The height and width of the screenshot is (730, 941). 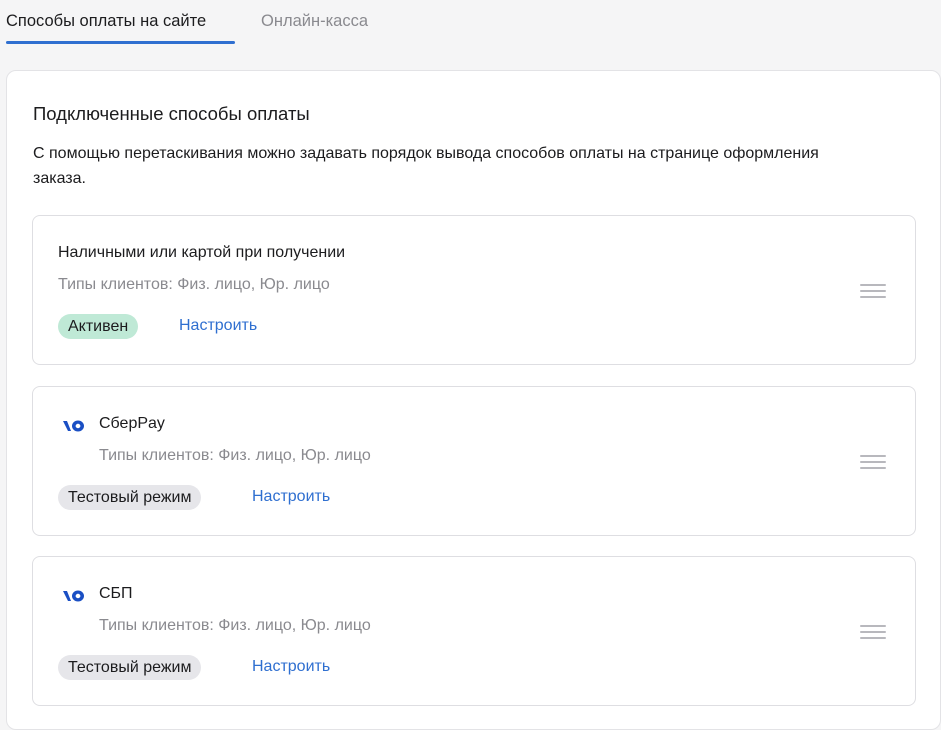 I want to click on status-badge: Активен, so click(x=98, y=326).